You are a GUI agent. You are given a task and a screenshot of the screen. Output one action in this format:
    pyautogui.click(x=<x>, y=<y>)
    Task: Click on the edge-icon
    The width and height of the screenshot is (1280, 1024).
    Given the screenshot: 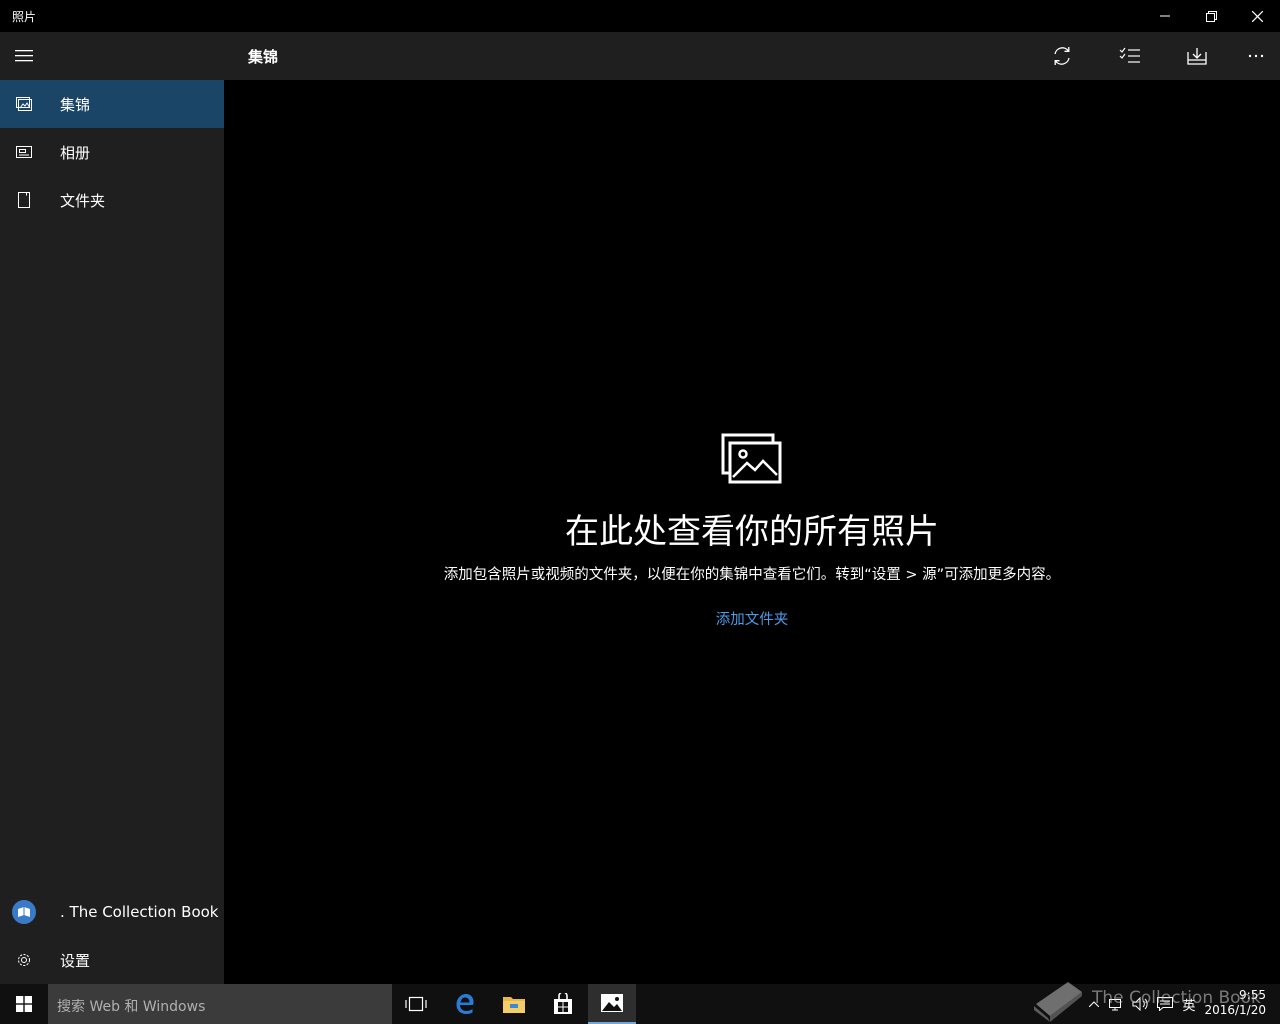 What is the action you would take?
    pyautogui.click(x=465, y=1004)
    